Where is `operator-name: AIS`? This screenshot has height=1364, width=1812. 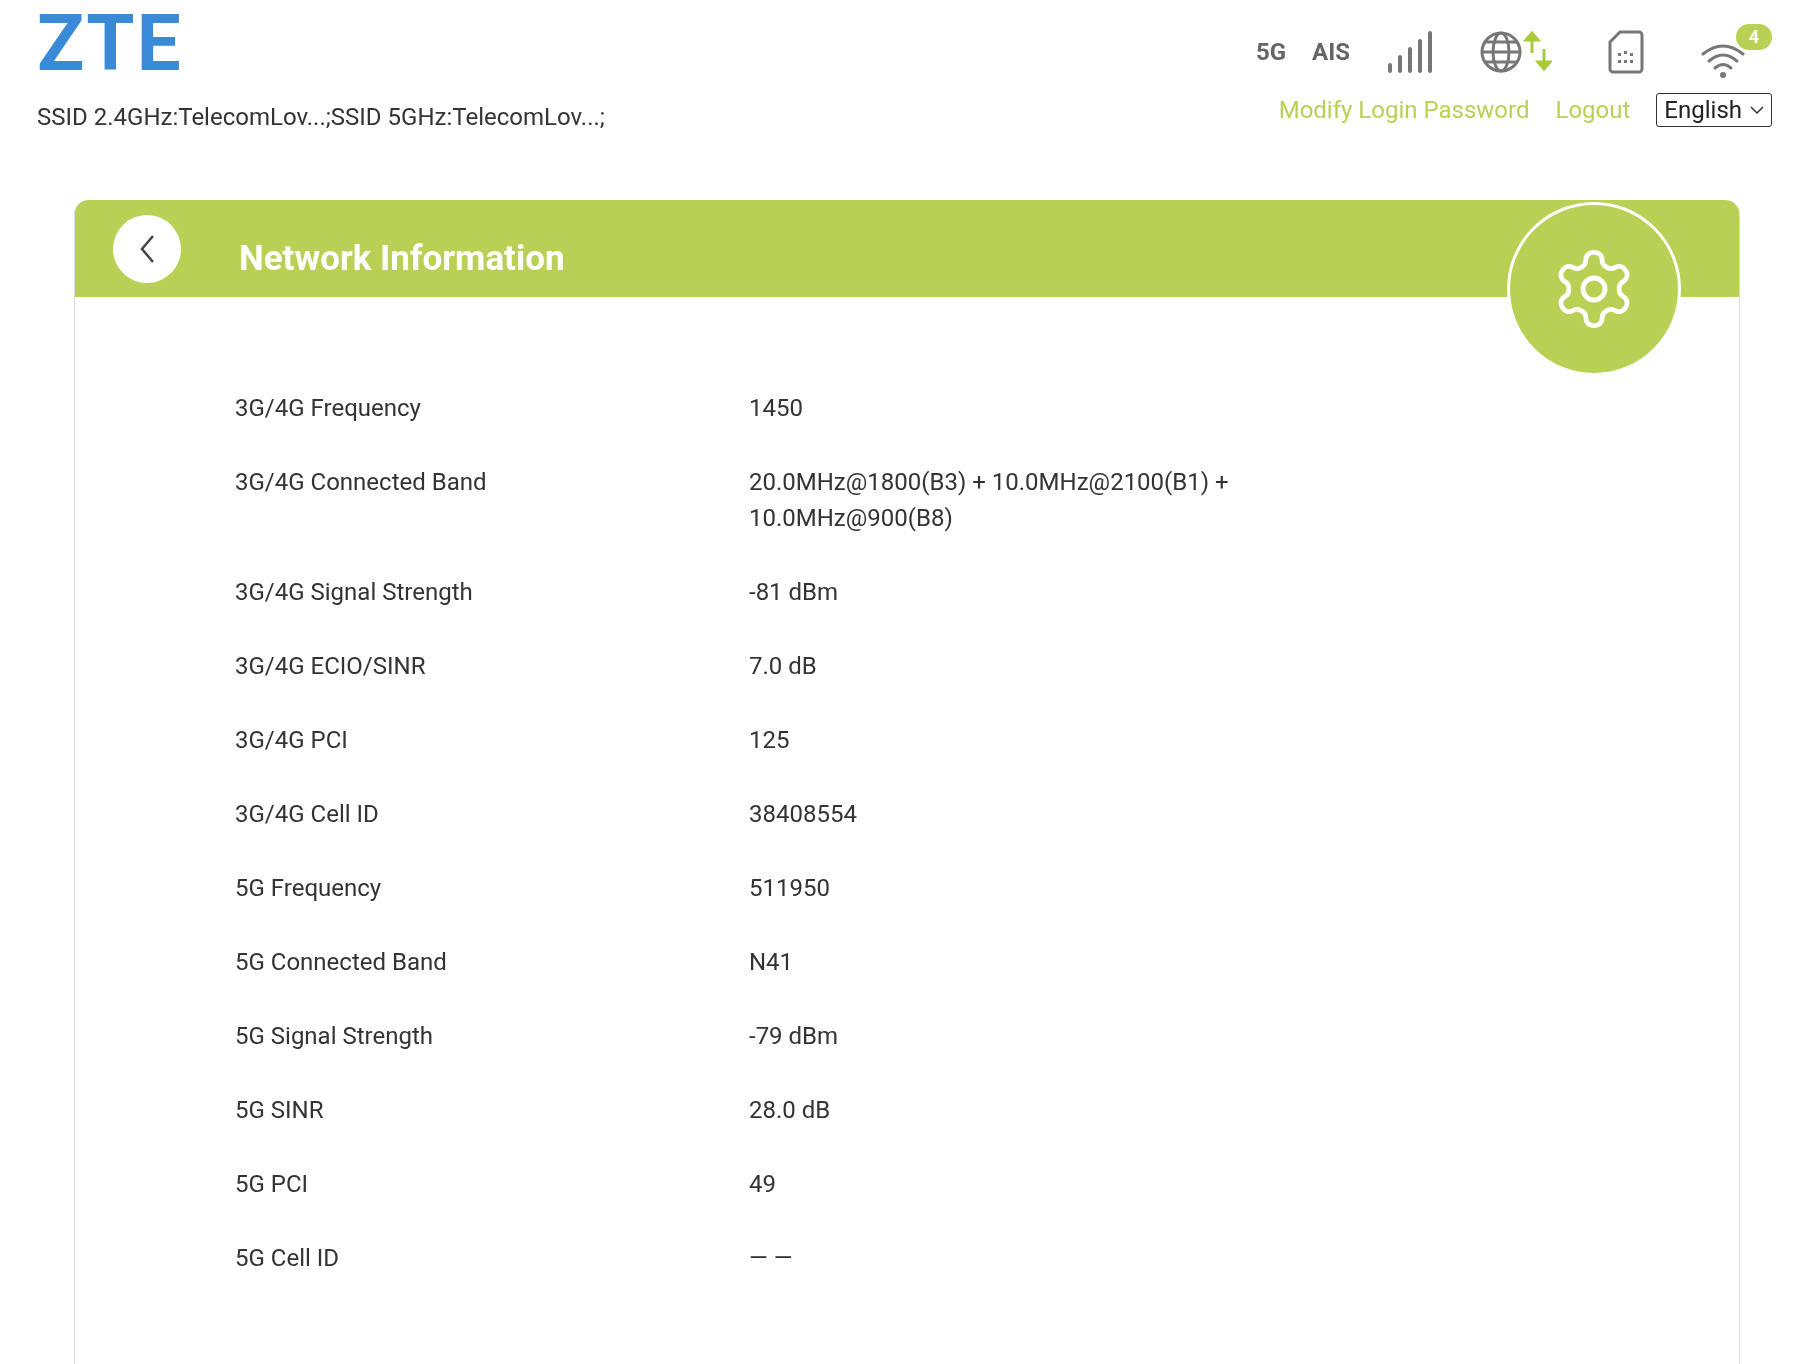 operator-name: AIS is located at coordinates (1331, 52).